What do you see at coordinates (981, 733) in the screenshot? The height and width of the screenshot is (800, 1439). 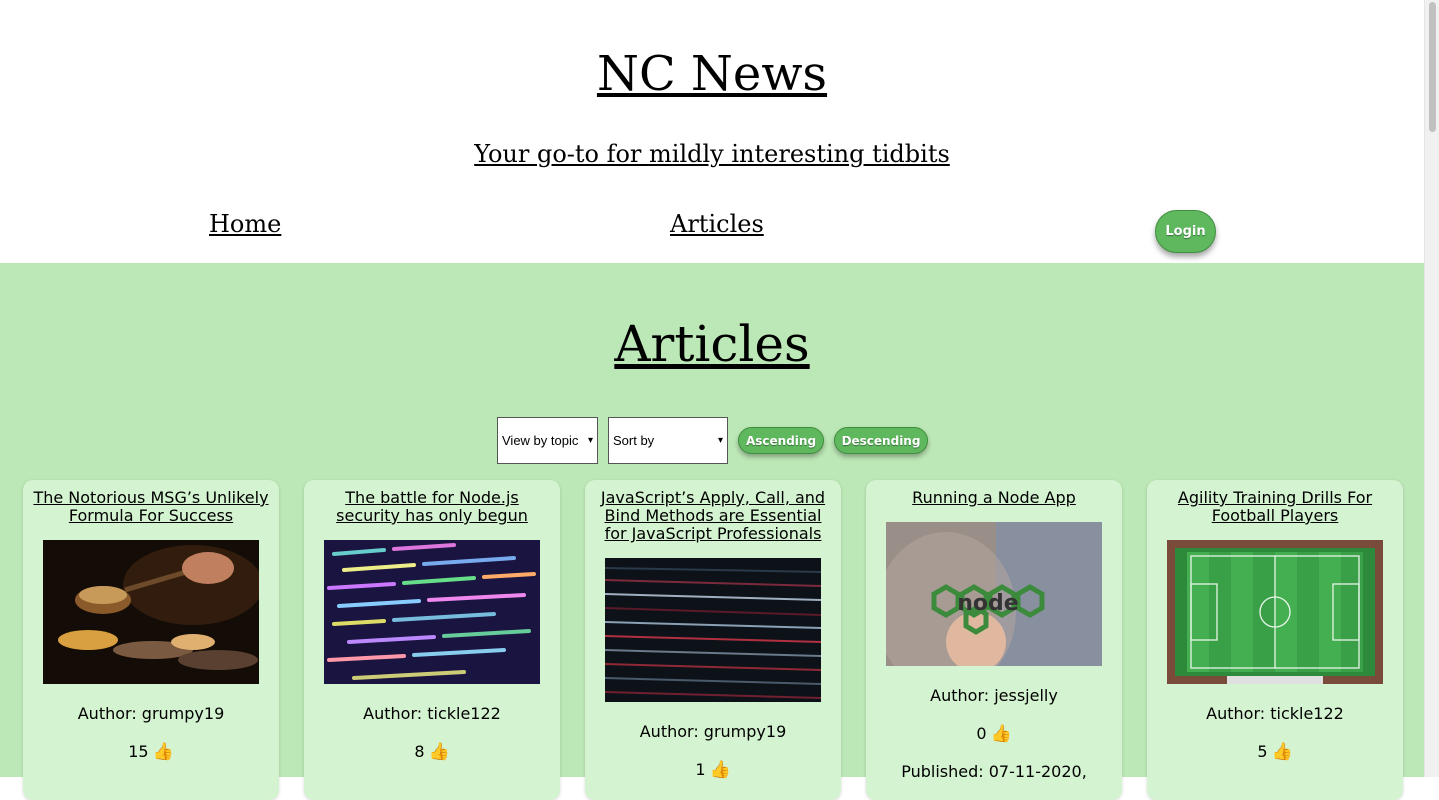 I see `vote-count: 0` at bounding box center [981, 733].